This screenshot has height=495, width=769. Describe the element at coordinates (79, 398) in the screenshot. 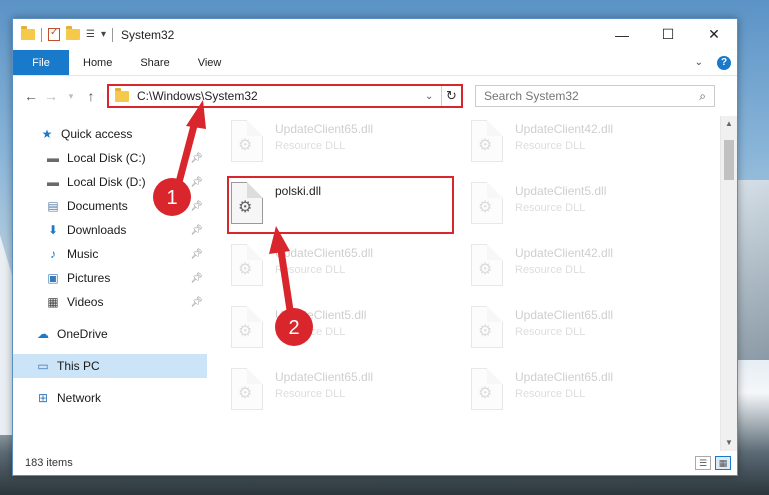

I see `nav-item-label: Network` at that location.